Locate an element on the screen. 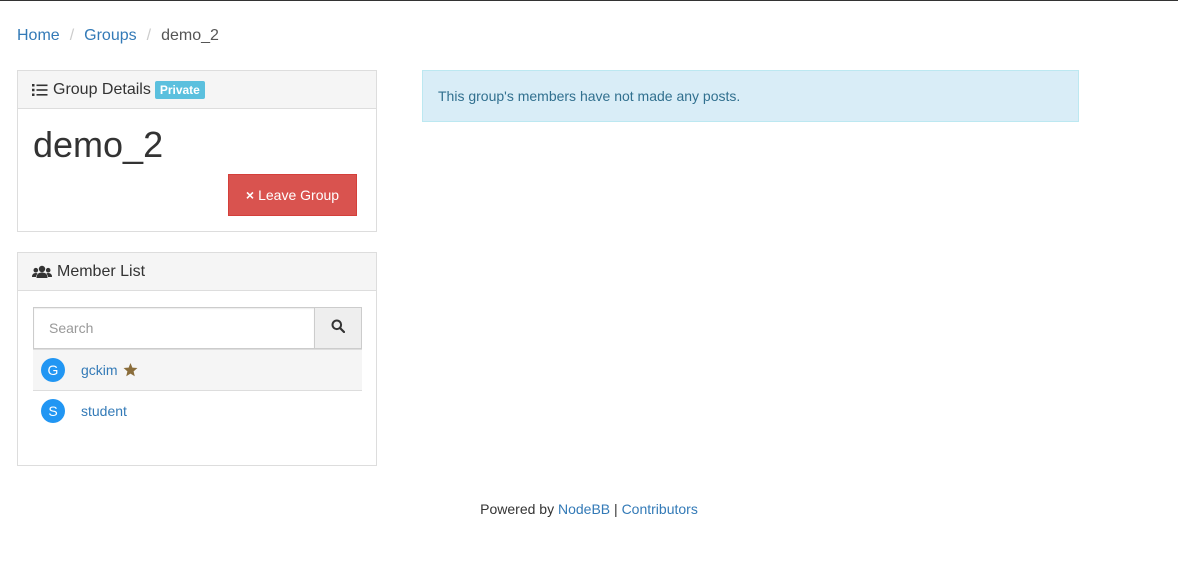 This screenshot has height=576, width=1178. breadcrumb: Home / Groups / demo_2 is located at coordinates (118, 36).